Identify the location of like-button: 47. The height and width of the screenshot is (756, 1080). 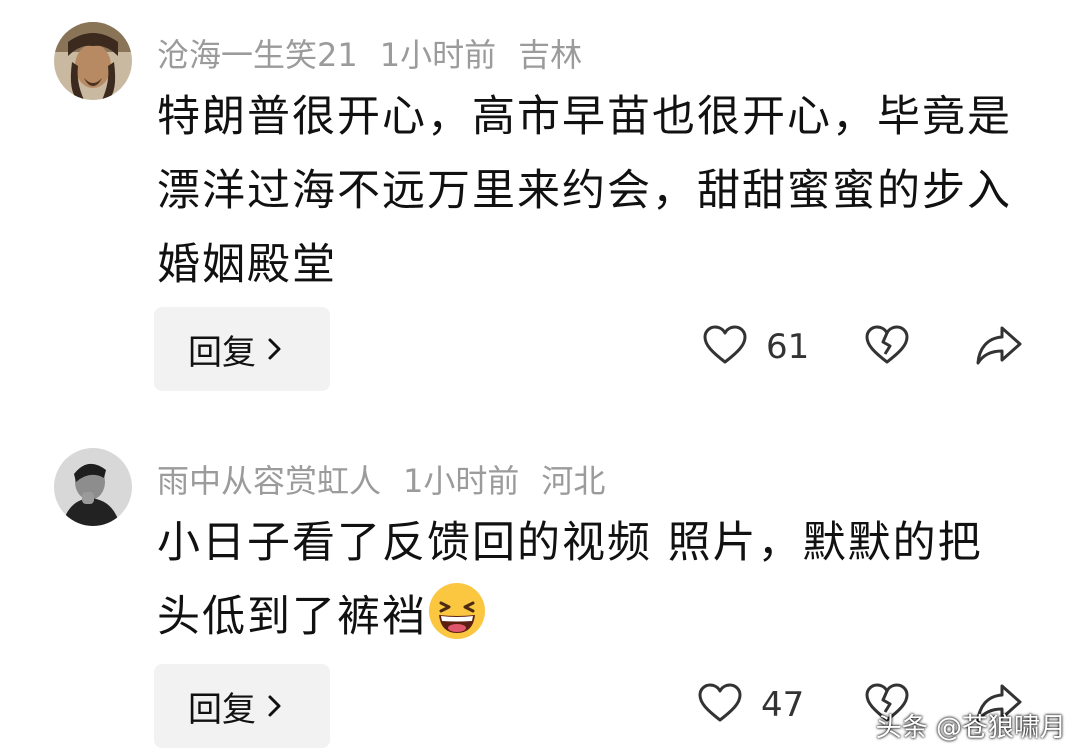
(750, 705).